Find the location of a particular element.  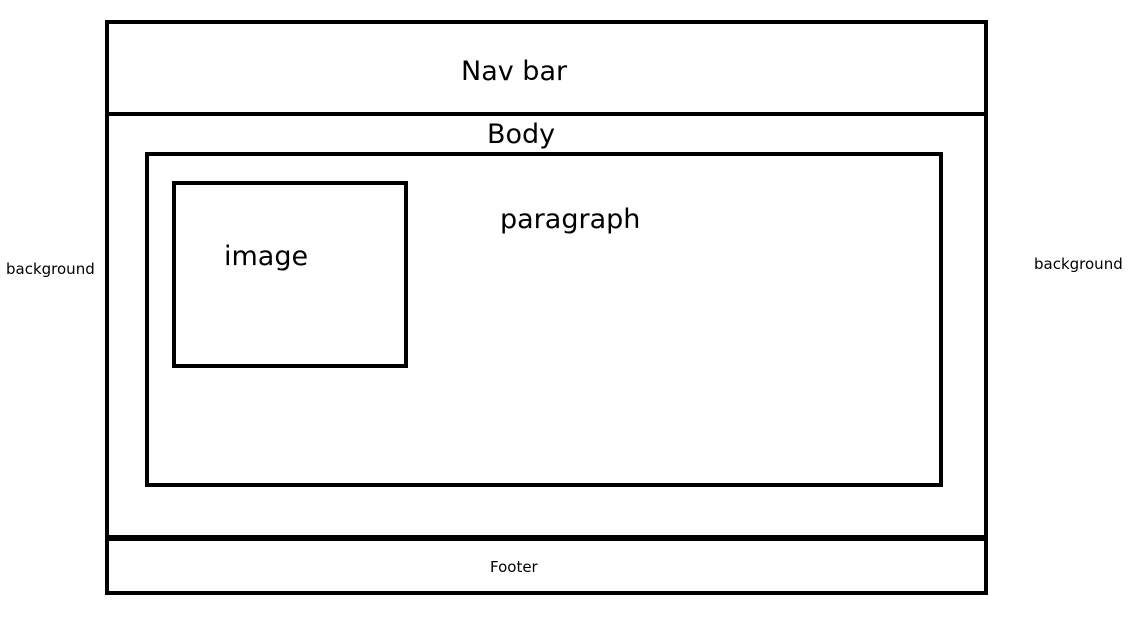

image-label: image is located at coordinates (266, 256).